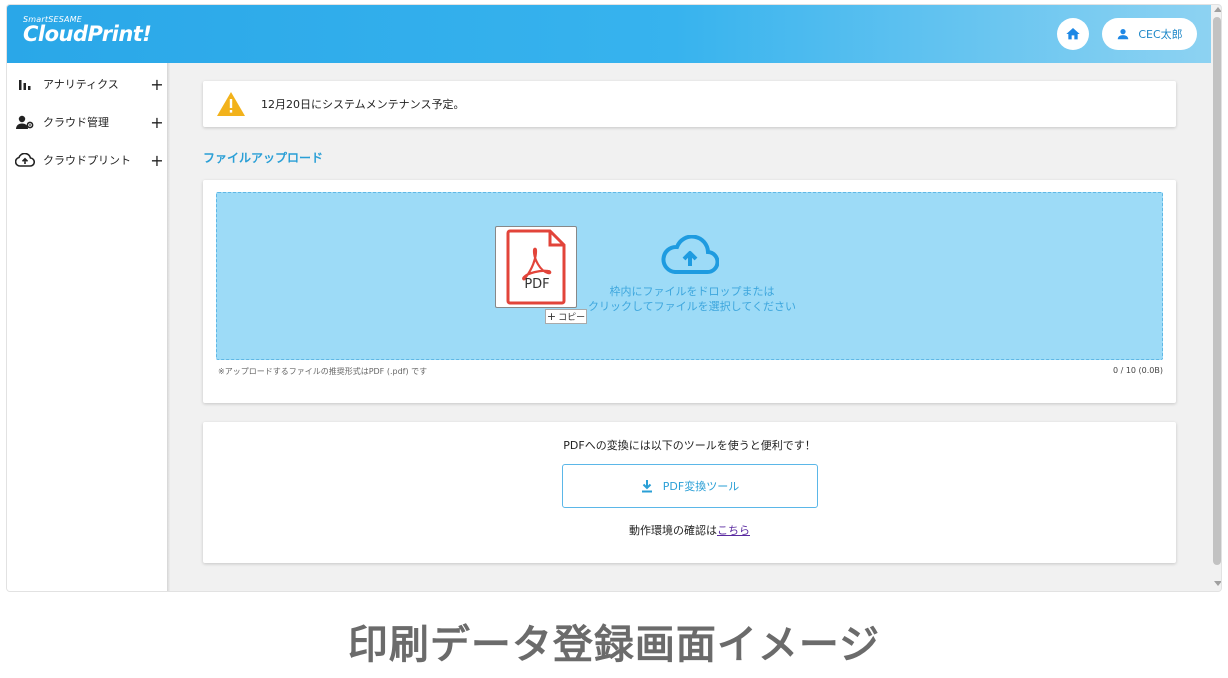 This screenshot has height=678, width=1228. I want to click on upload-format-note: ※アップロードするファイルの推奨形式はPDF (.pdf) です, so click(323, 371).